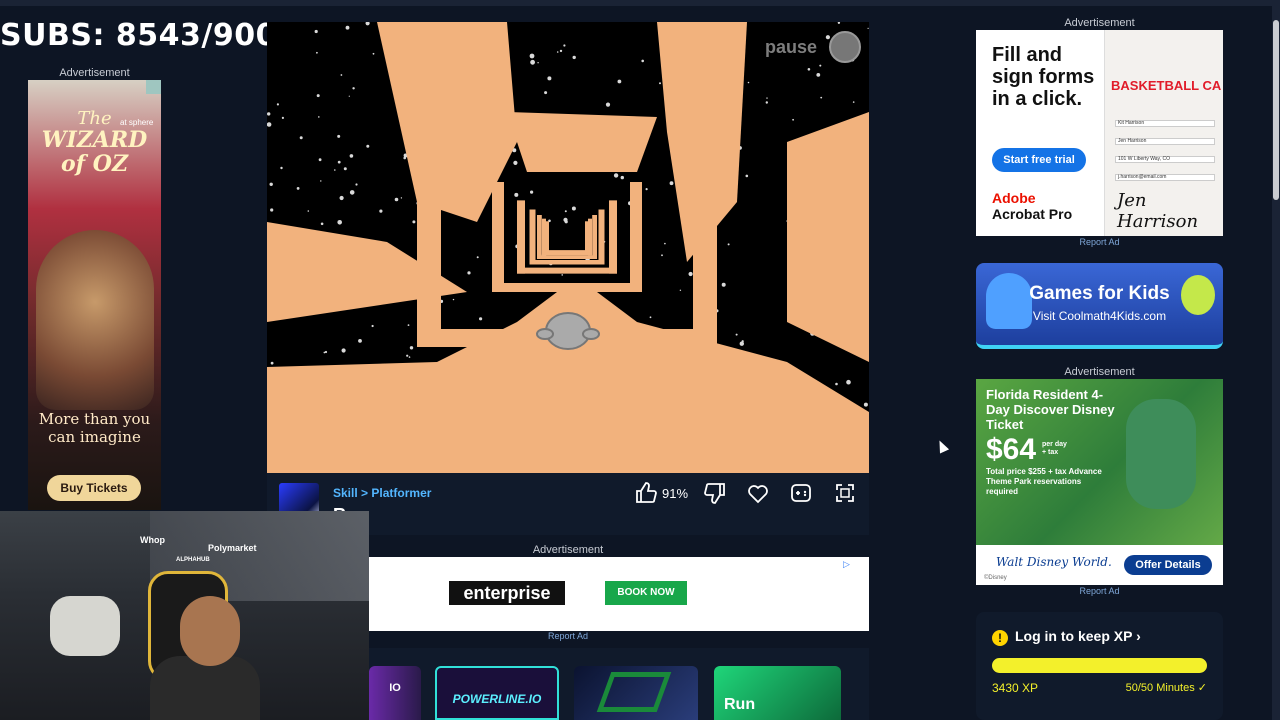  Describe the element at coordinates (94, 73) in the screenshot. I see `left-ad-label: Advertisement` at that location.